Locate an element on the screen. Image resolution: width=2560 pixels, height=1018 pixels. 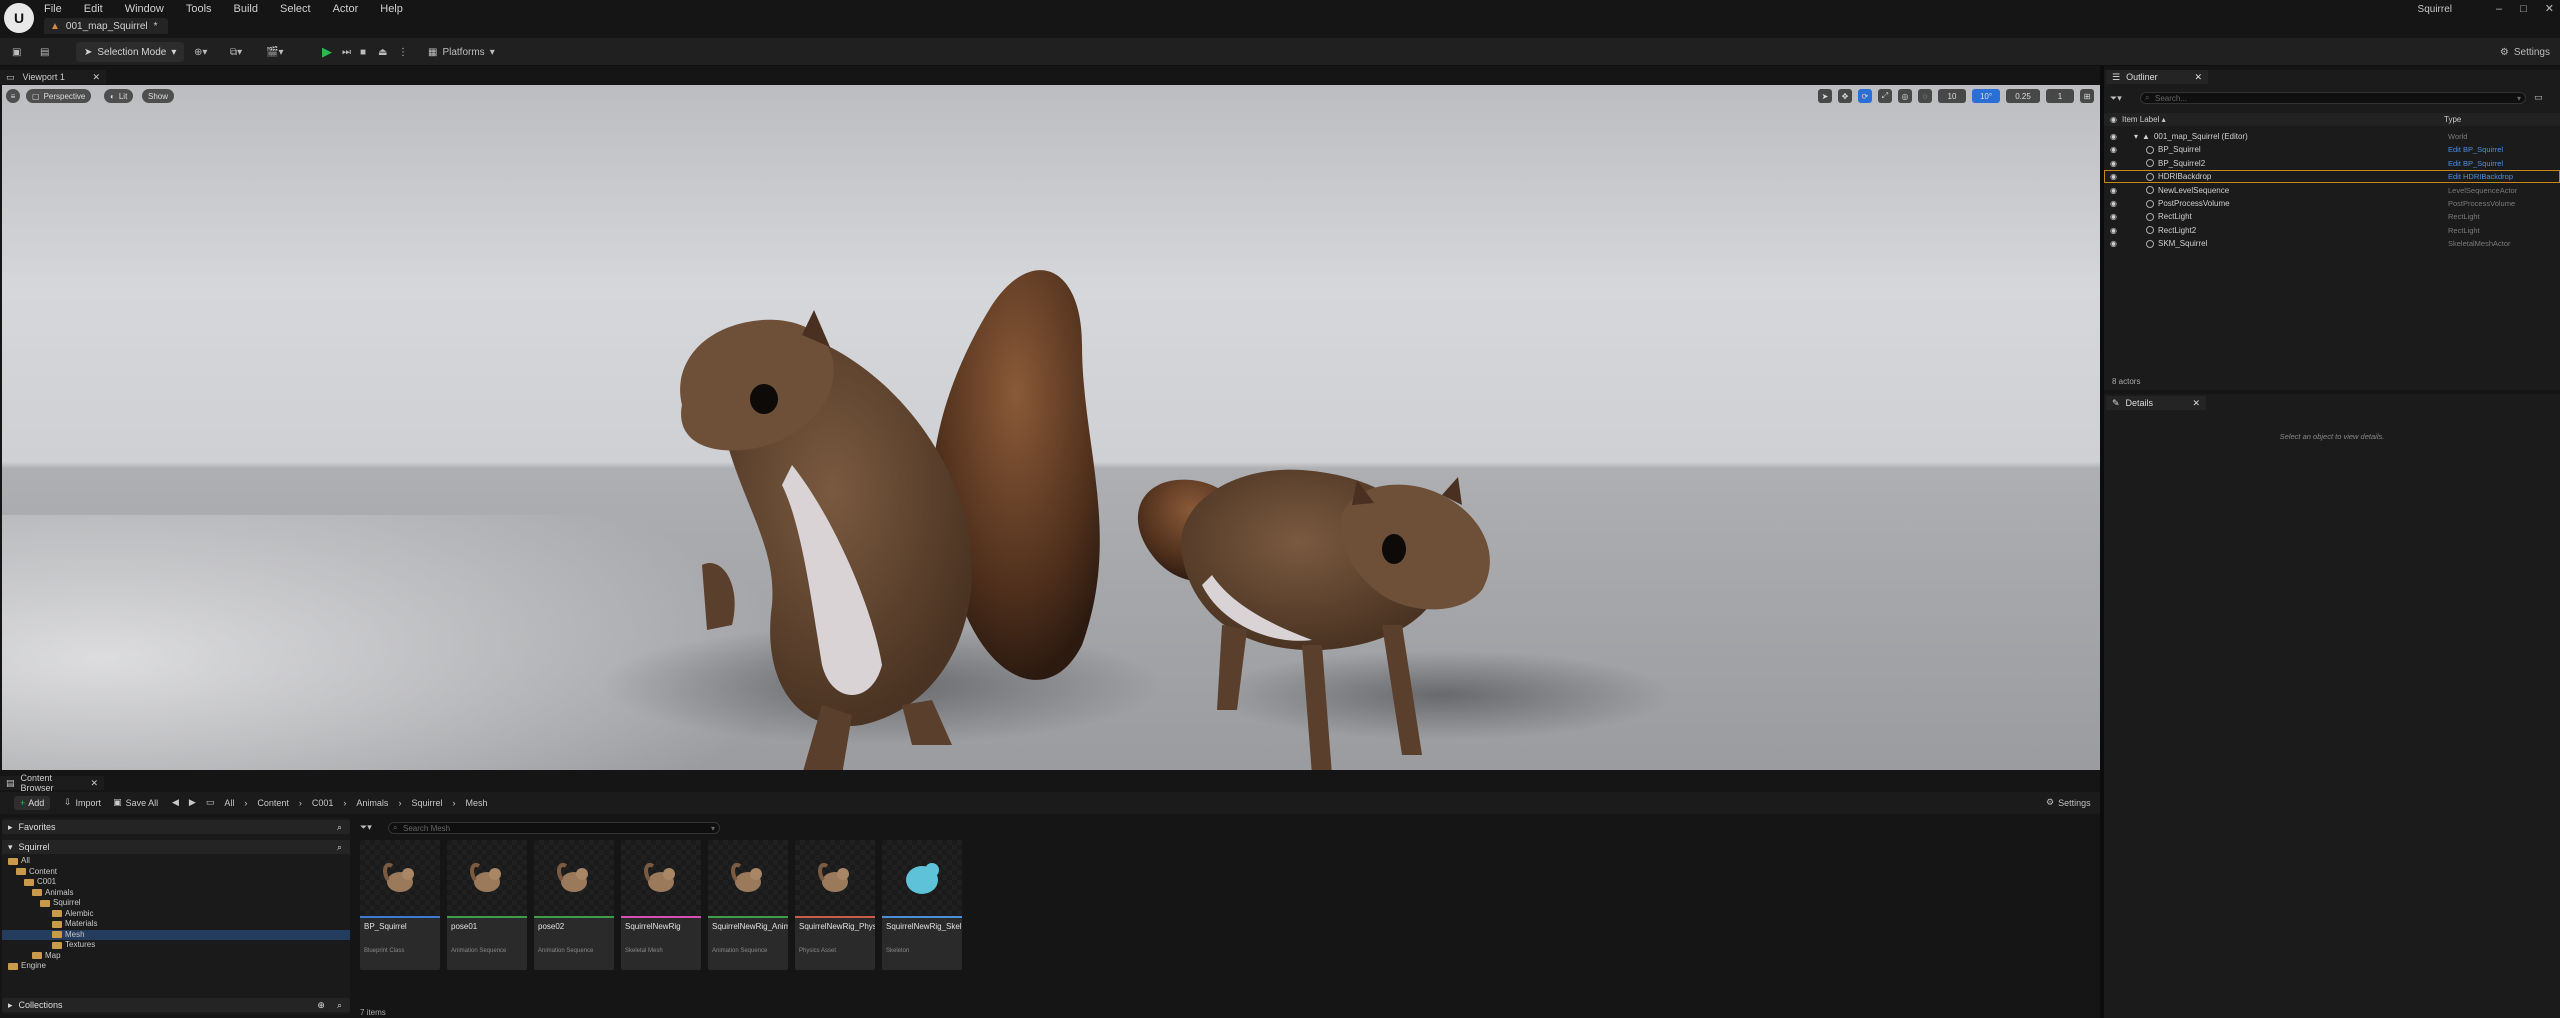
map-tab: ▲ 001_map_Squirrel * is located at coordinates (106, 26).